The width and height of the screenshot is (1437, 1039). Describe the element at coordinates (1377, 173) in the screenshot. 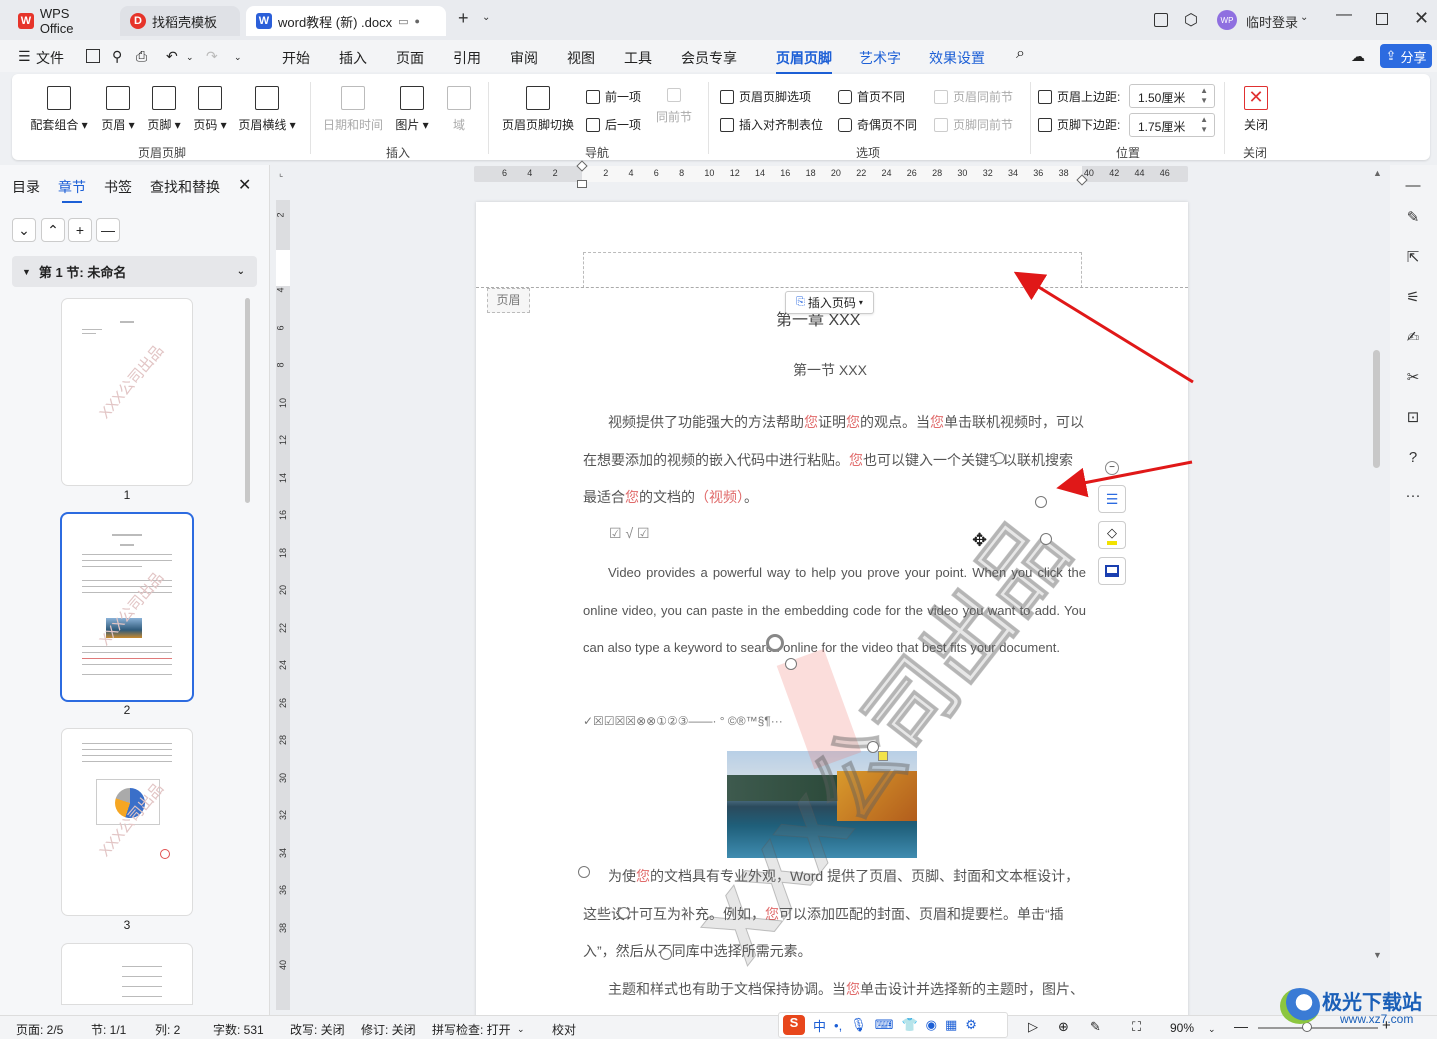

I see `scroll-up-icon: ▲` at that location.